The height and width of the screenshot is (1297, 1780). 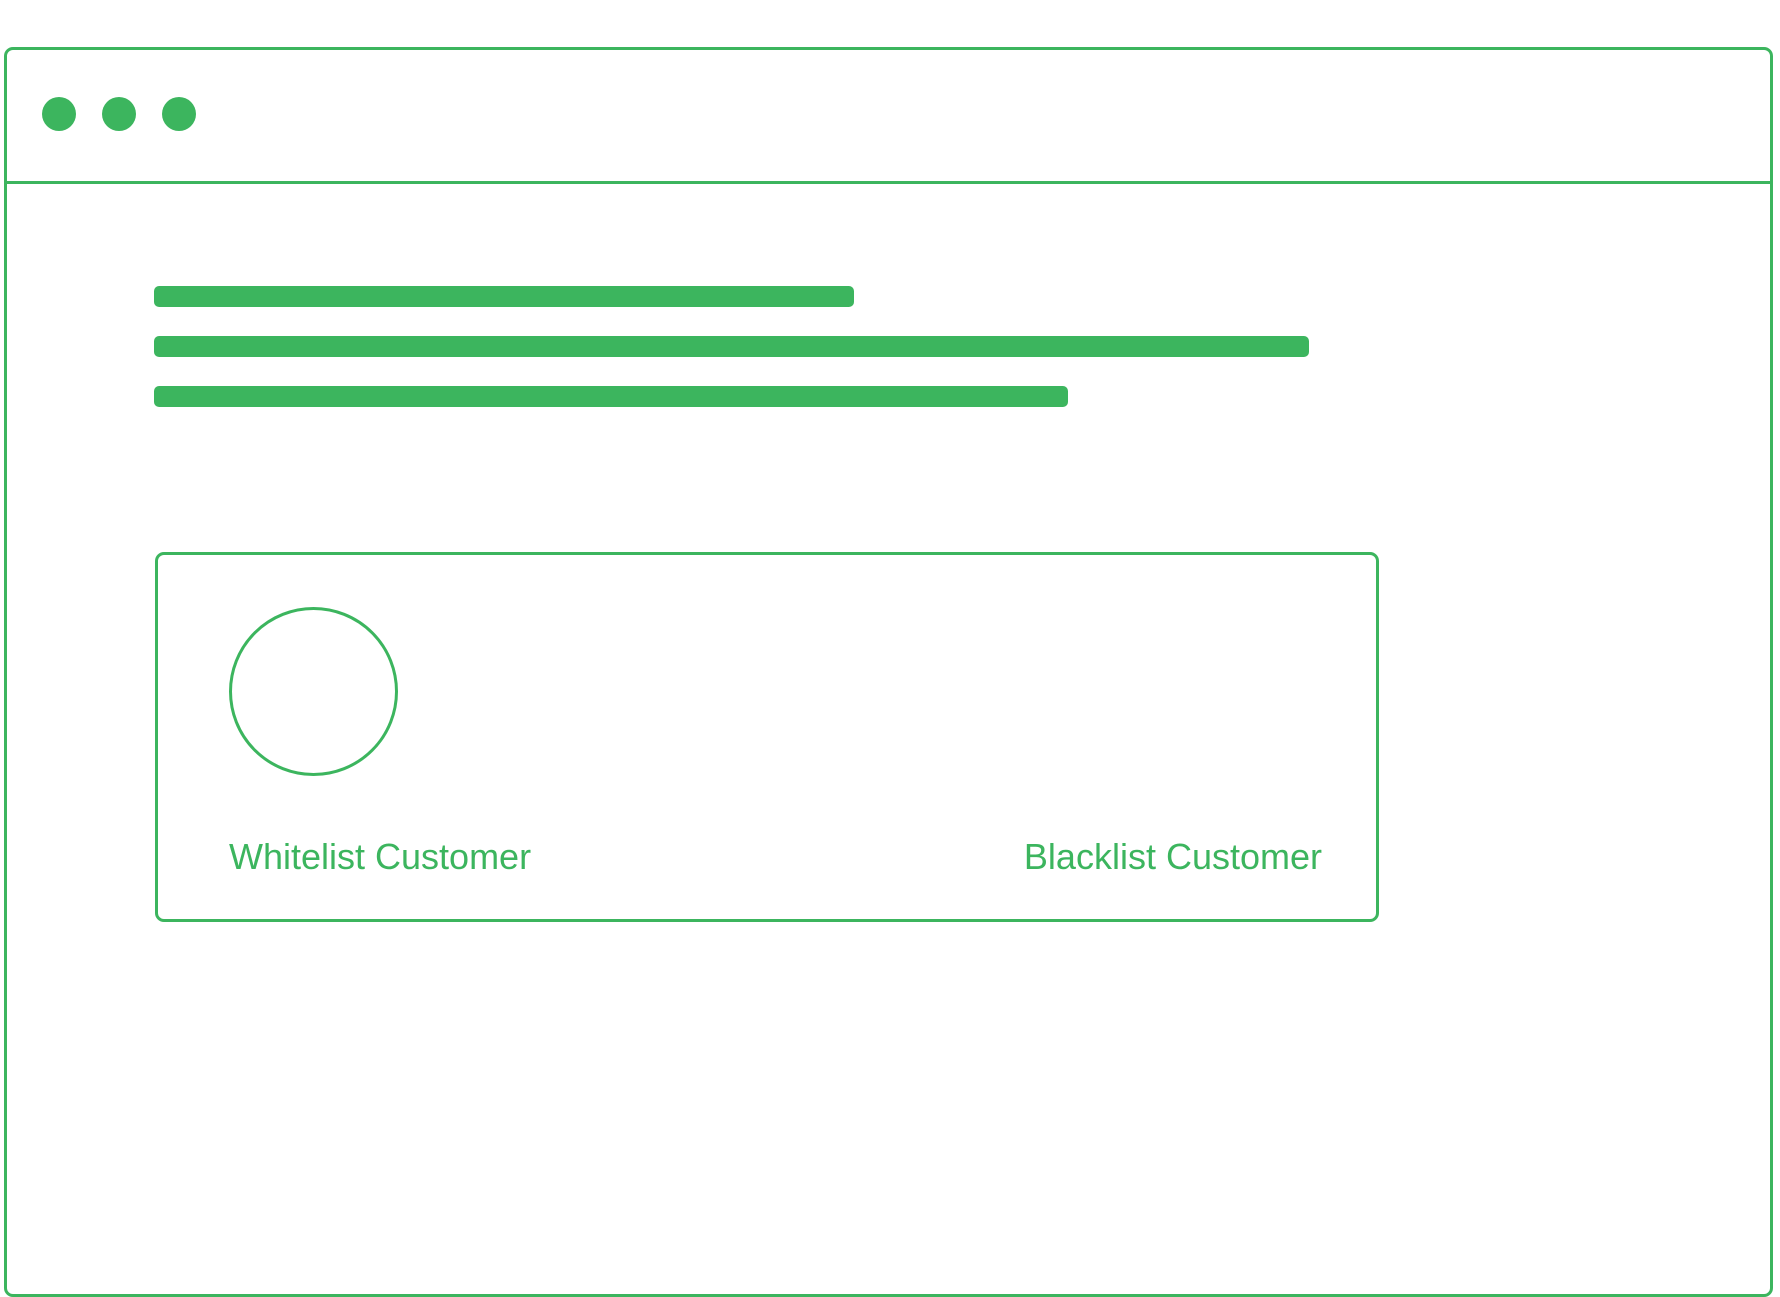 What do you see at coordinates (1173, 857) in the screenshot?
I see `blacklist-customer-button: Blacklist Customer` at bounding box center [1173, 857].